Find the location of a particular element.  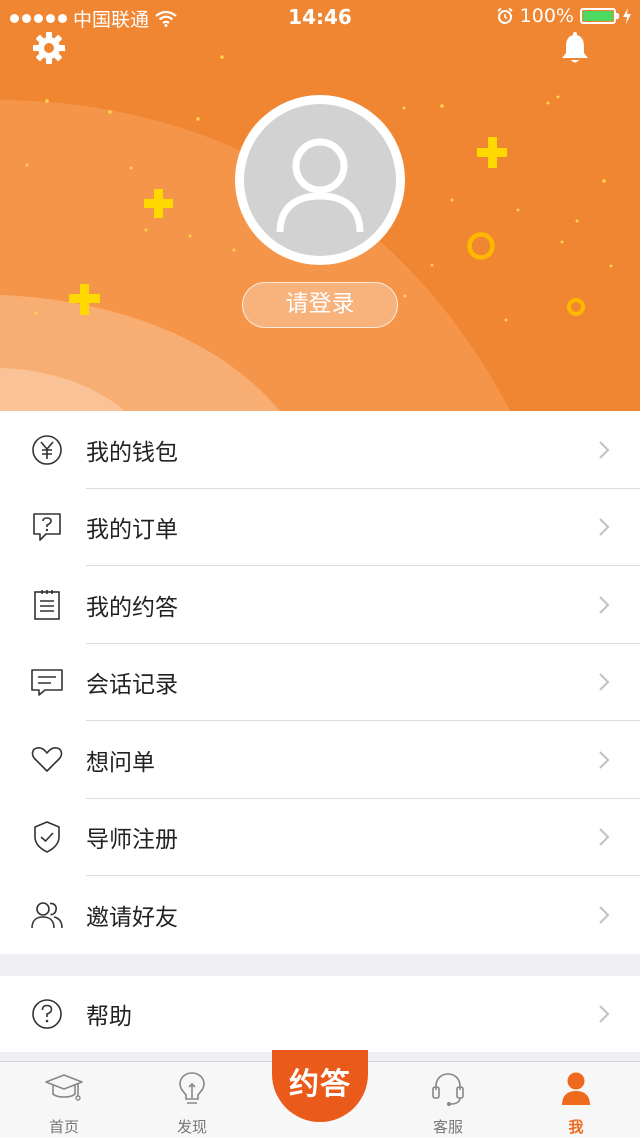

menu-item-label: 导师注册 is located at coordinates (132, 840).